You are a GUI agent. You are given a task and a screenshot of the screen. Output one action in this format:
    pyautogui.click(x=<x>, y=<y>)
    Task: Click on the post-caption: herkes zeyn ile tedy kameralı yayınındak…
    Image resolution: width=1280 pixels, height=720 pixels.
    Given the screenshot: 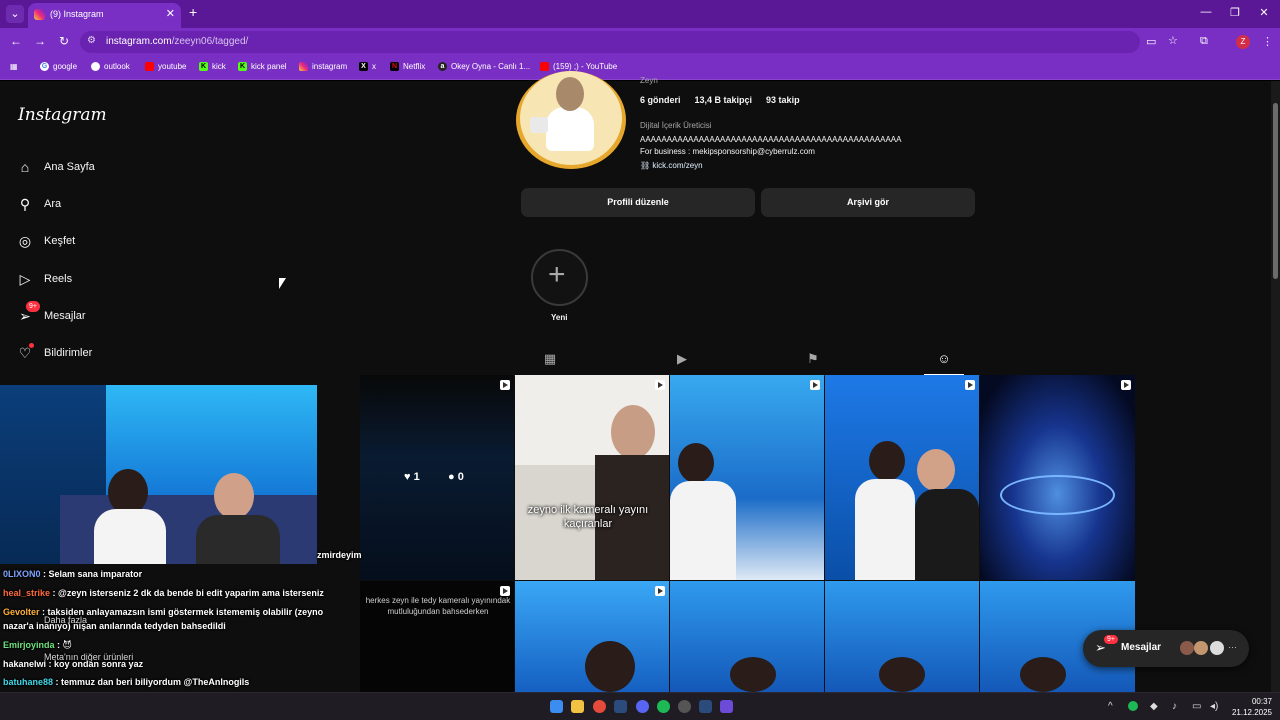 What is the action you would take?
    pyautogui.click(x=438, y=606)
    